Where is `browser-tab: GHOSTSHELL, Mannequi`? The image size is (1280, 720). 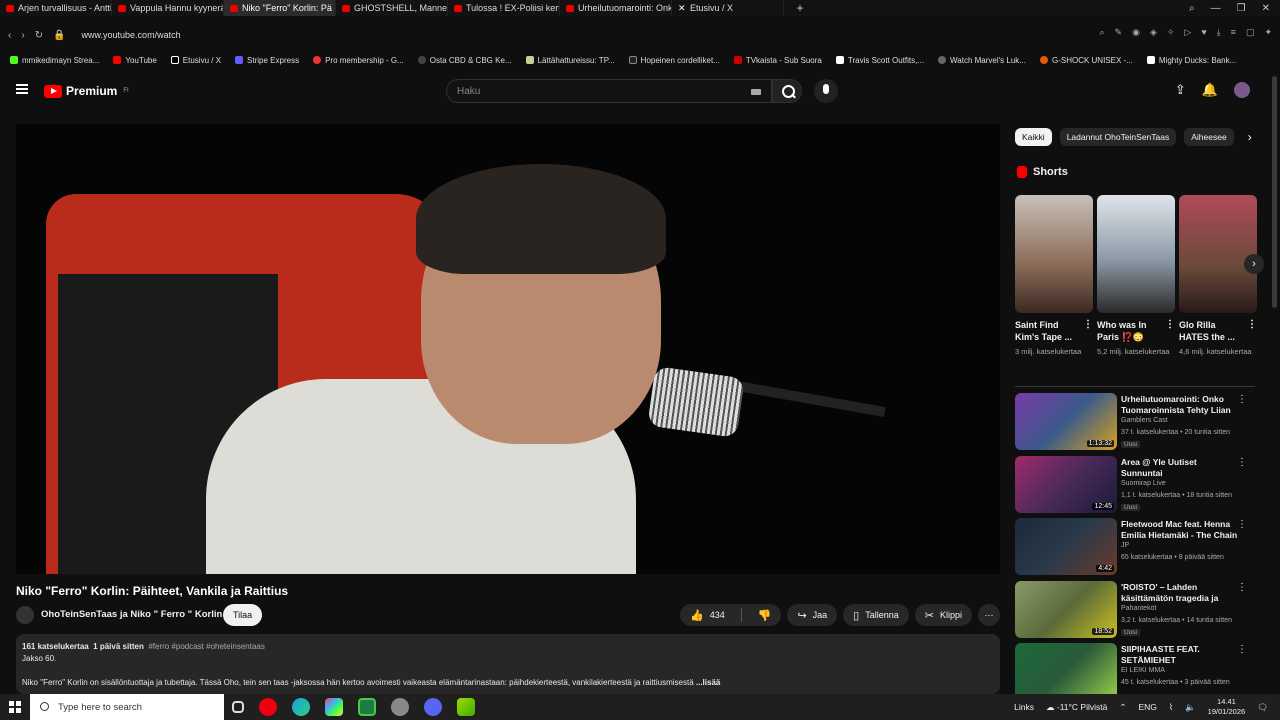
browser-tab: GHOSTSHELL, Mannequi is located at coordinates (392, 8).